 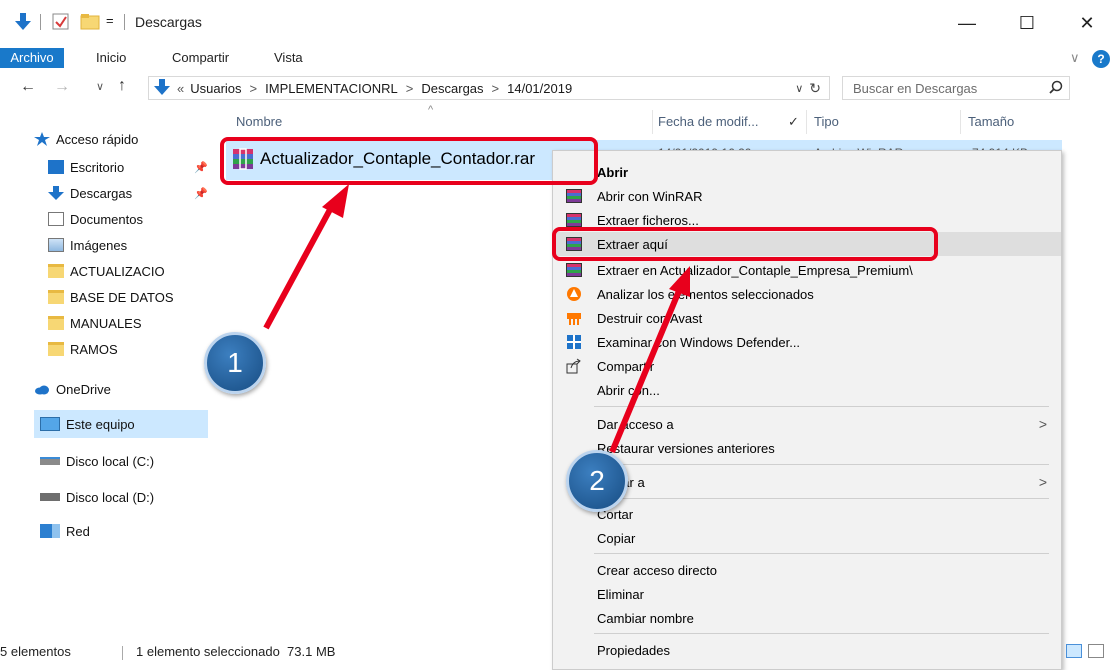 What do you see at coordinates (235, 363) in the screenshot?
I see `step-badge-1: 1` at bounding box center [235, 363].